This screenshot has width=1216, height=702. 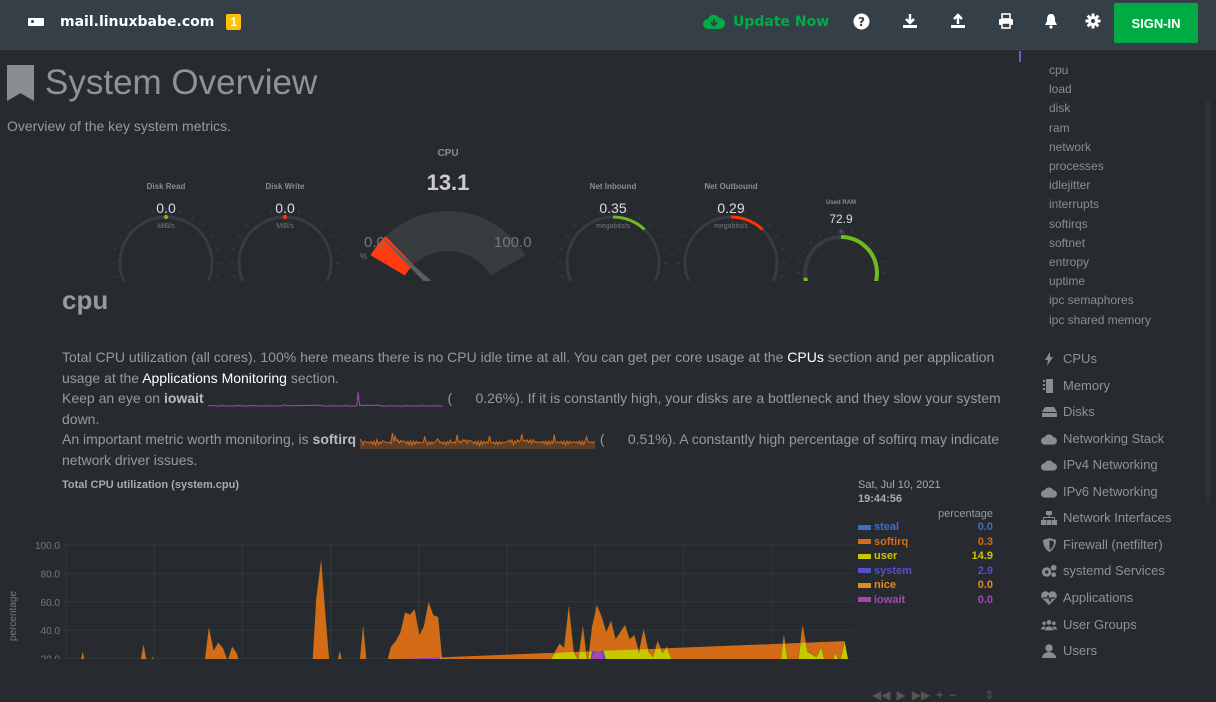 I want to click on resize-handle-icon: ⇕, so click(x=989, y=695).